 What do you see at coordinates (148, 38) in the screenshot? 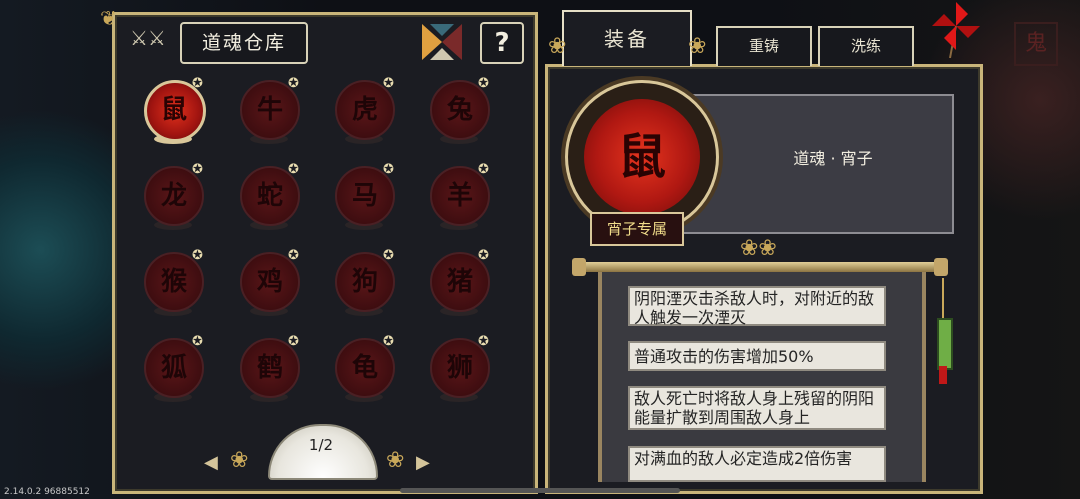
I see `swords-icon: ⚔⚔` at bounding box center [148, 38].